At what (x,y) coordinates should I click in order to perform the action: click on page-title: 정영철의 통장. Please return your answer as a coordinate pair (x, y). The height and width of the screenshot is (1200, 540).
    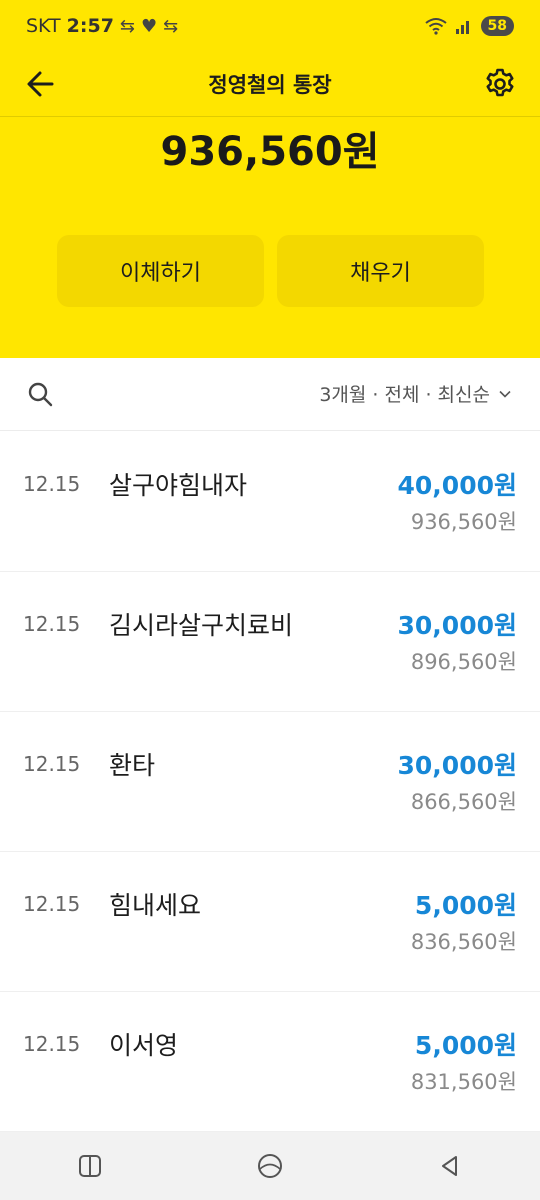
    Looking at the image, I should click on (270, 85).